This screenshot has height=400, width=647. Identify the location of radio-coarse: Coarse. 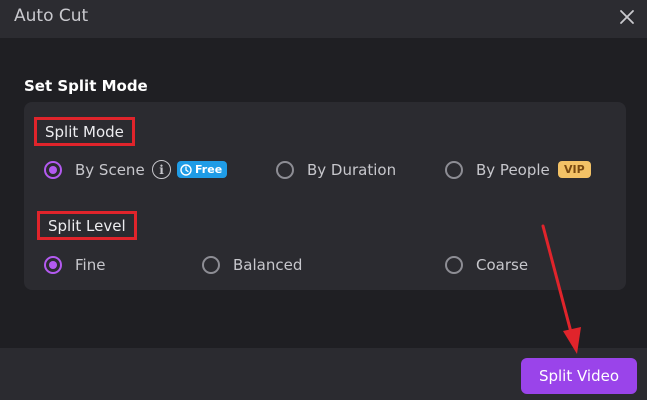
(486, 265).